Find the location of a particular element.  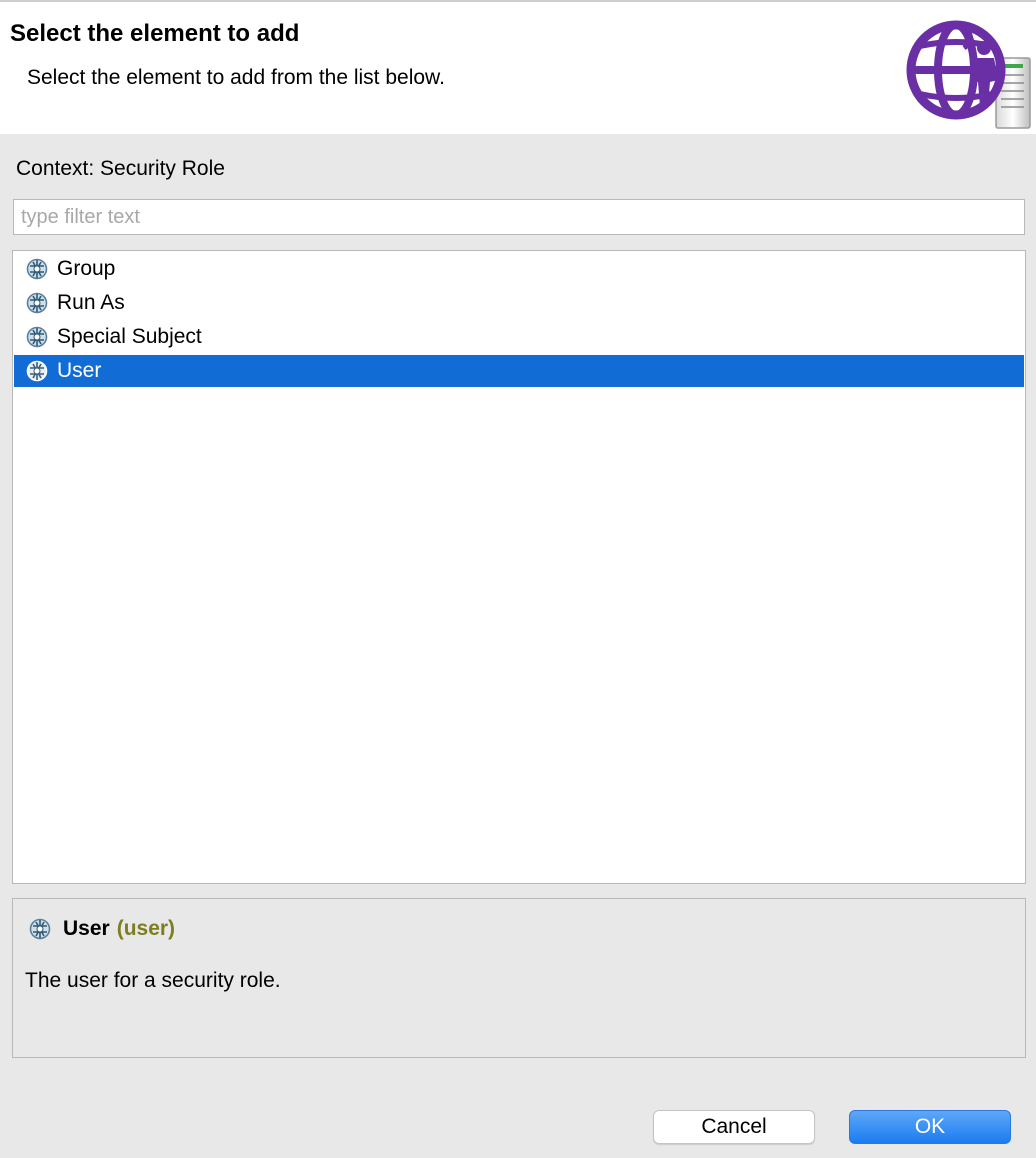

list-item-run-as: Run As is located at coordinates (519, 303).